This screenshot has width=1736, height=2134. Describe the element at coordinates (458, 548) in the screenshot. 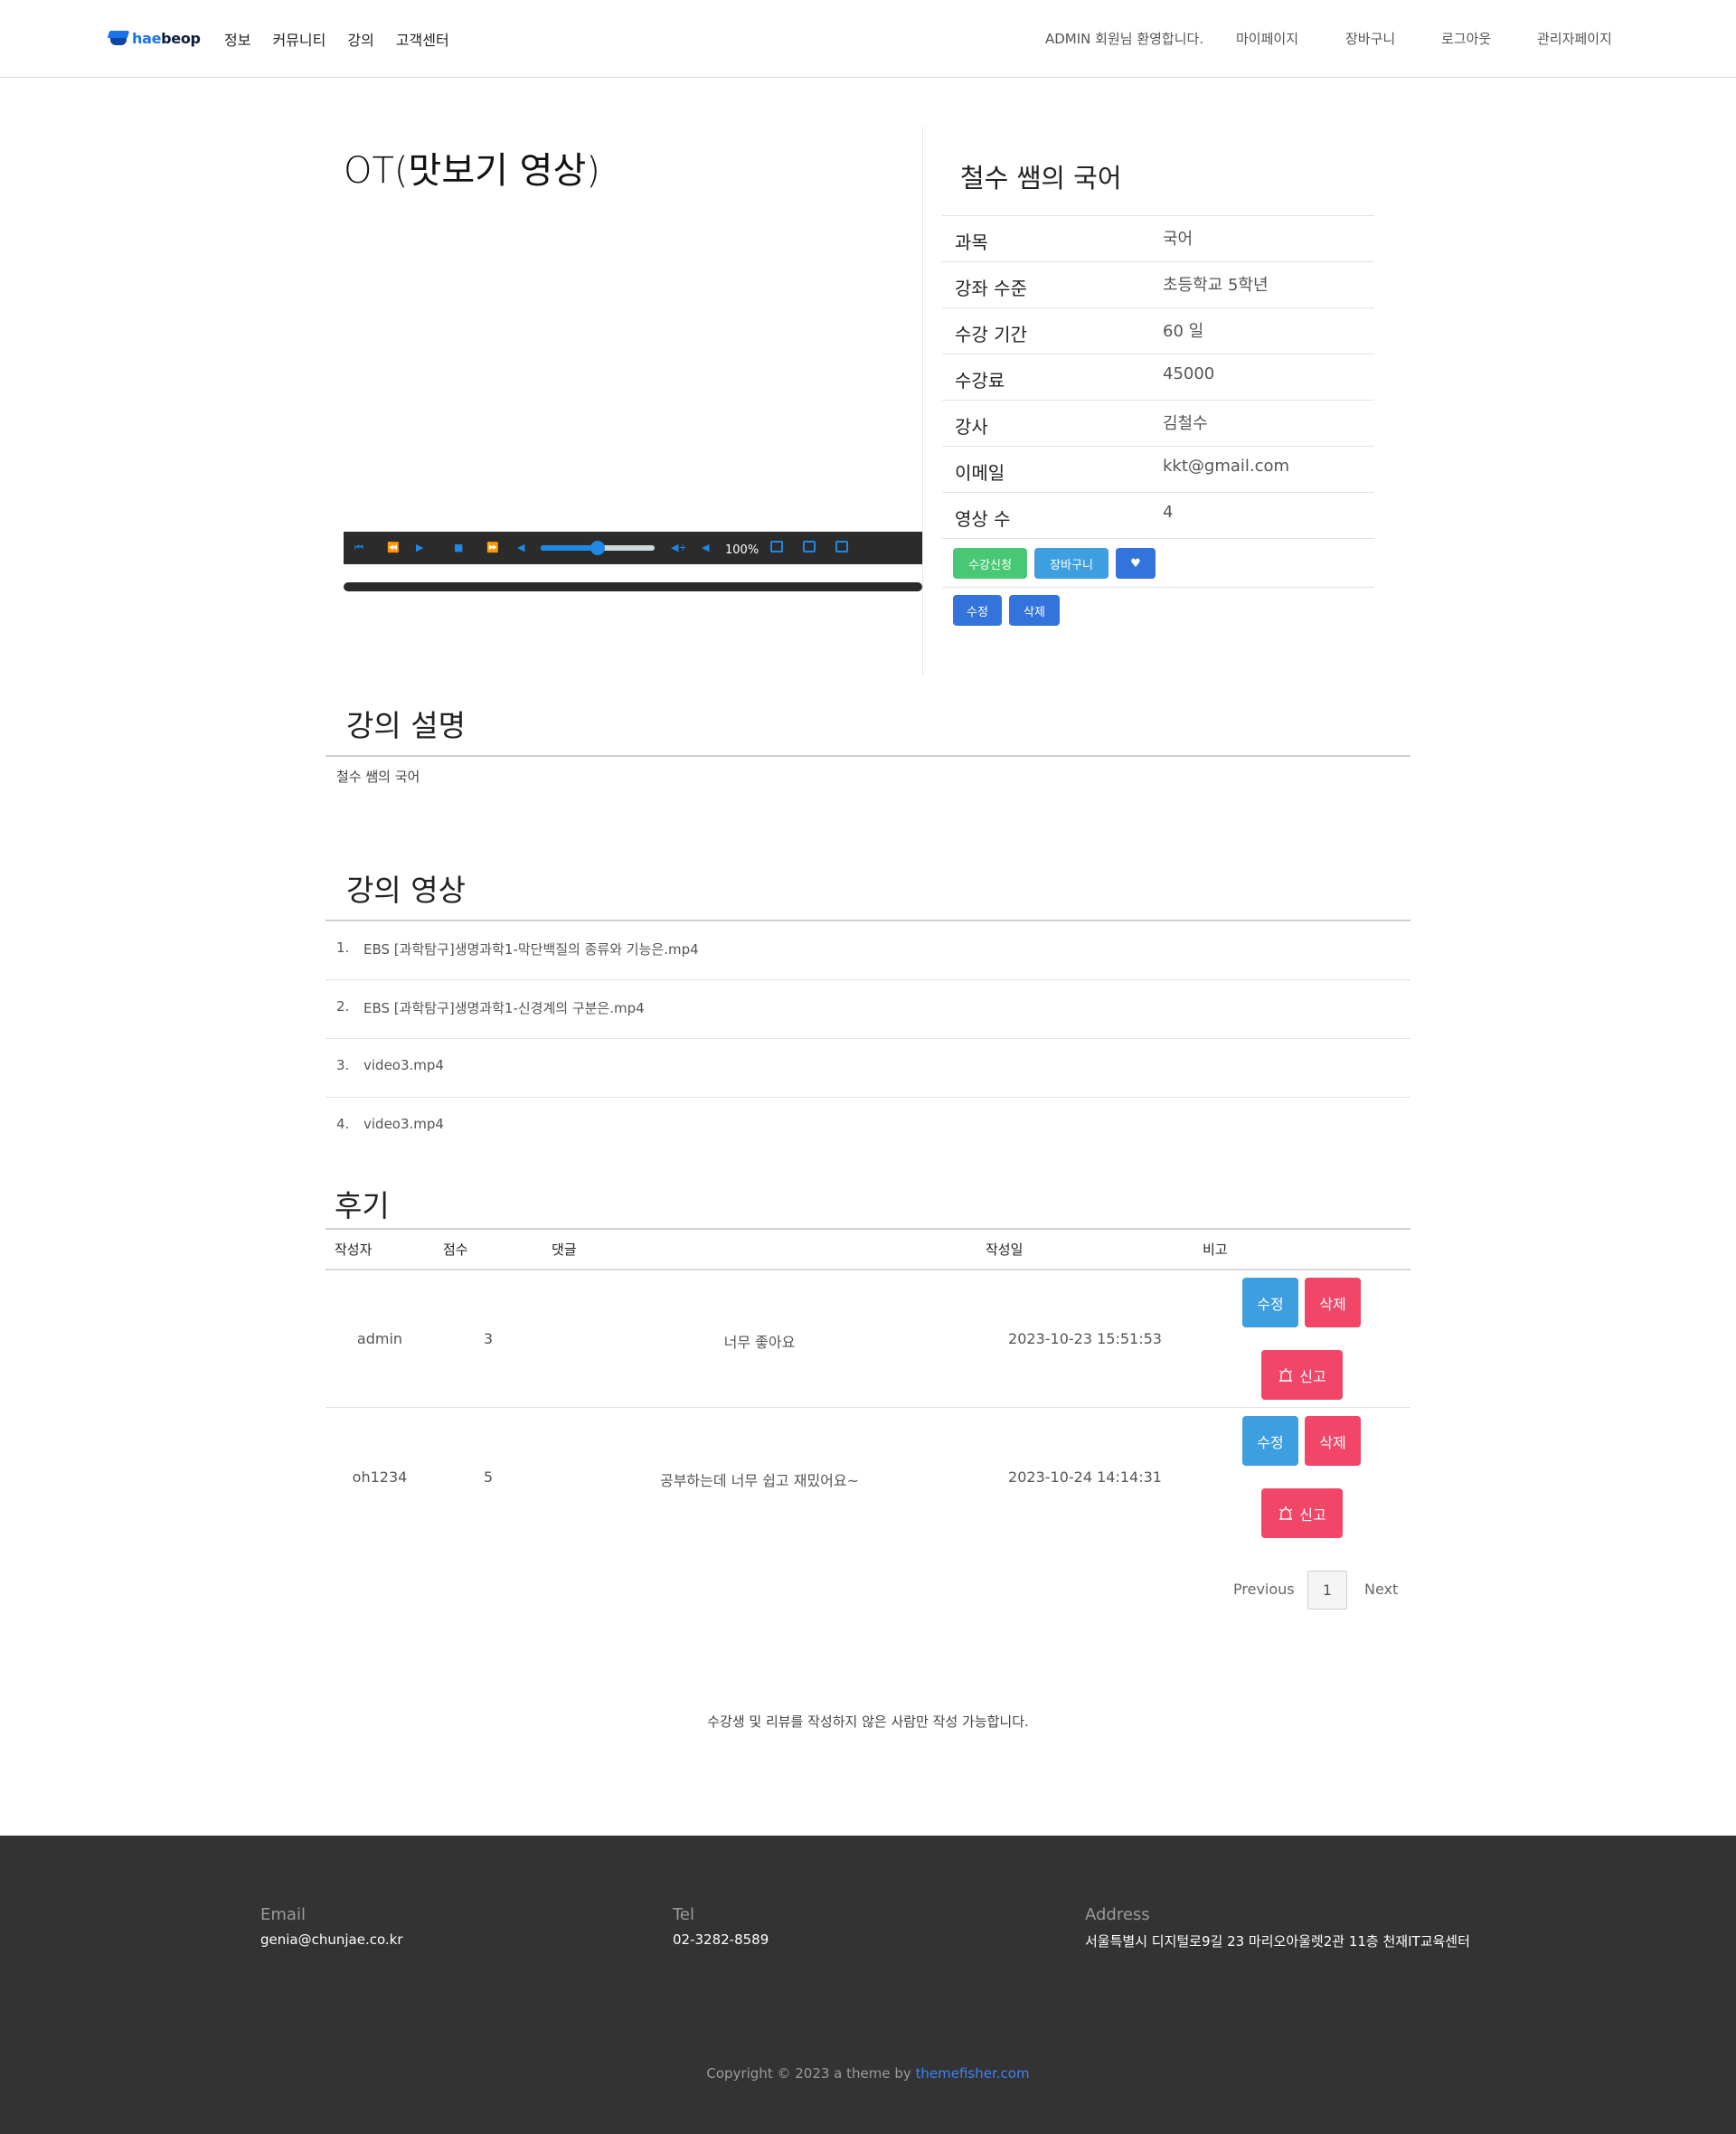

I see `stop-icon: ■` at that location.